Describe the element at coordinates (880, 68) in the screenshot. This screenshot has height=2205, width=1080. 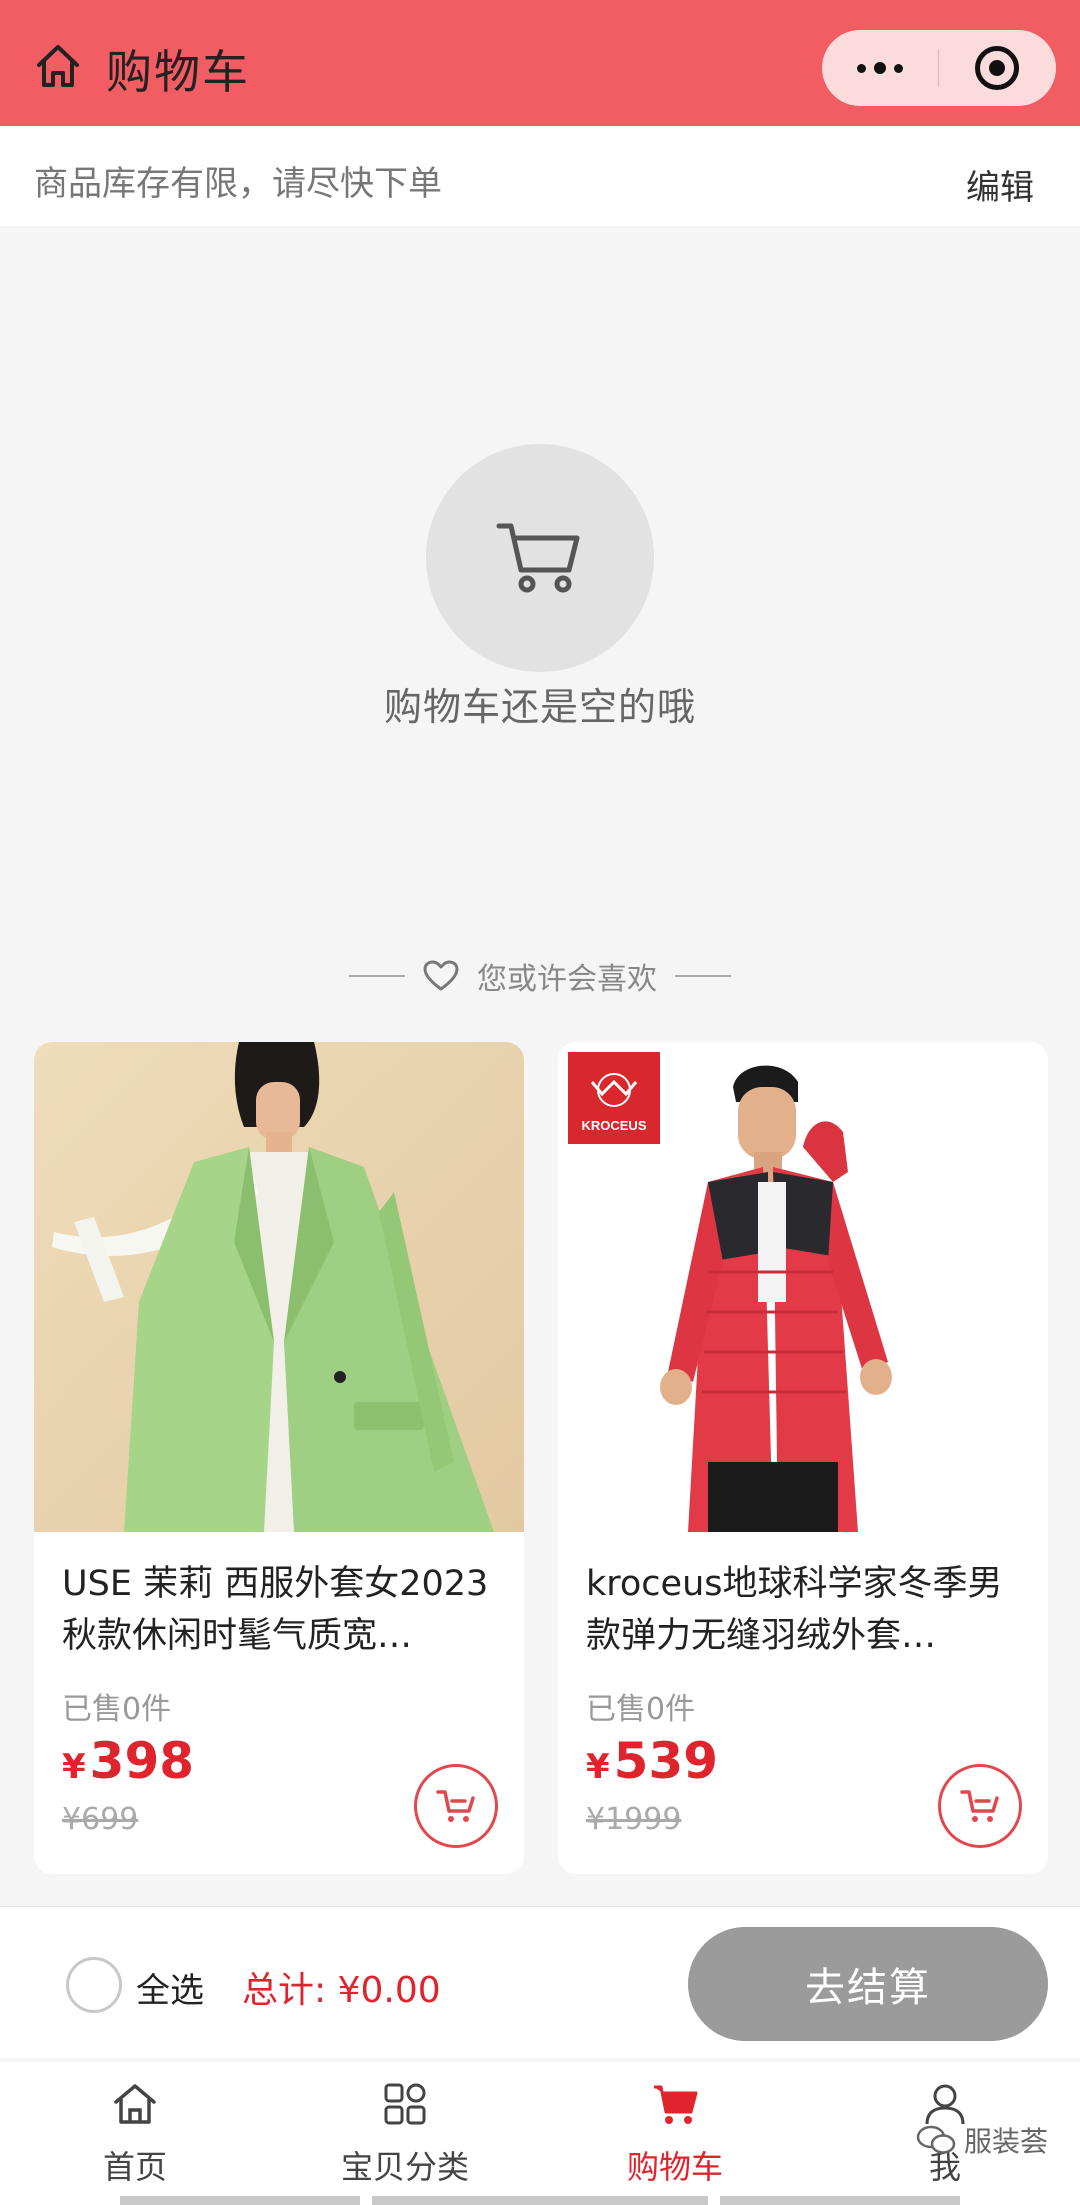
I see `more-dots-icon` at that location.